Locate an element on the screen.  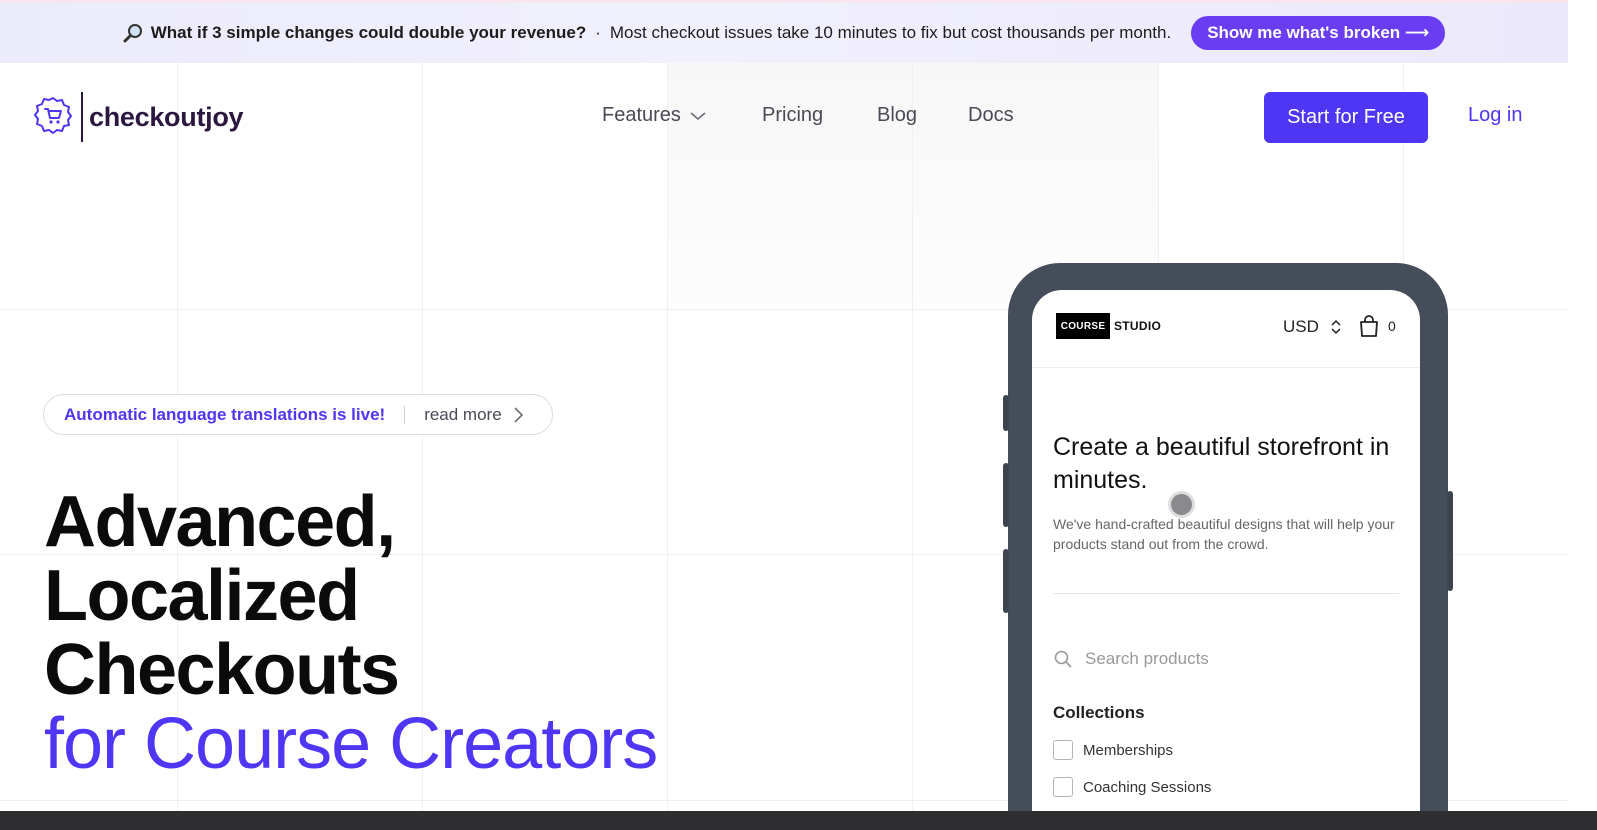
touch-indicator is located at coordinates (1181, 504).